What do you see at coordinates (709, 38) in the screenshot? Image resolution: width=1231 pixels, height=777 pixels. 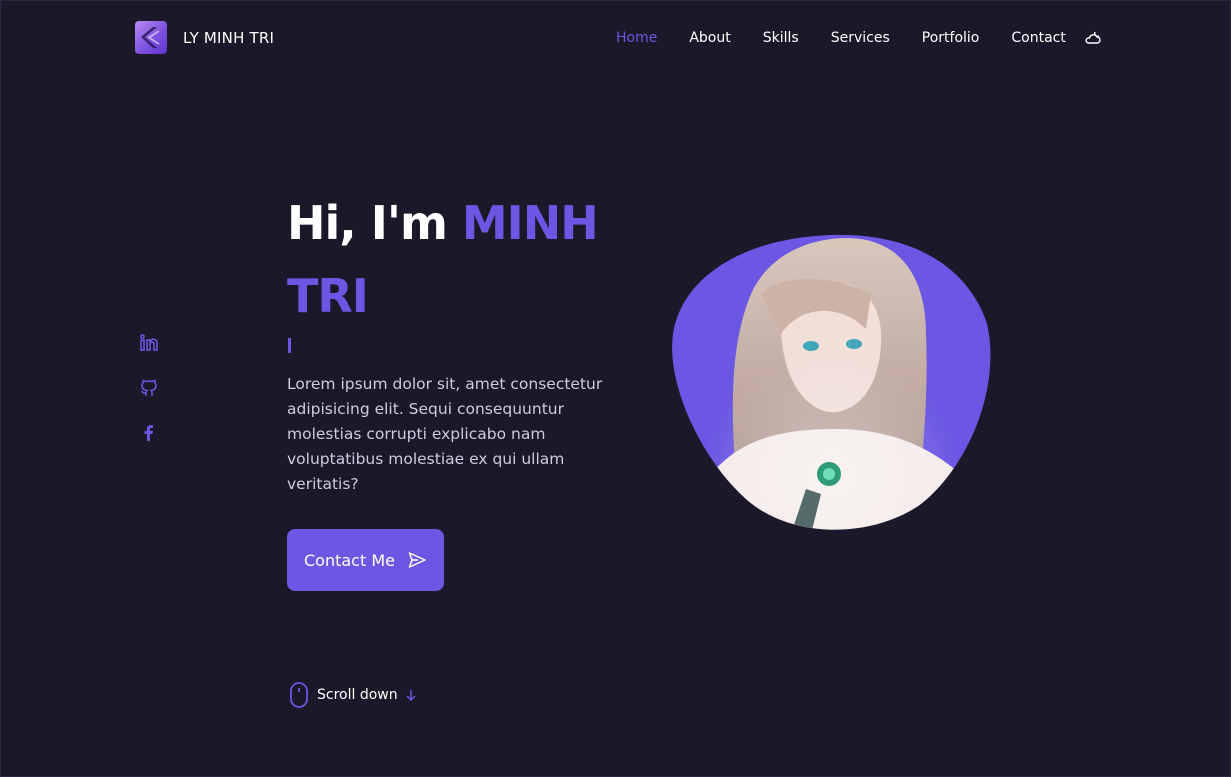 I see `nav-about: About` at bounding box center [709, 38].